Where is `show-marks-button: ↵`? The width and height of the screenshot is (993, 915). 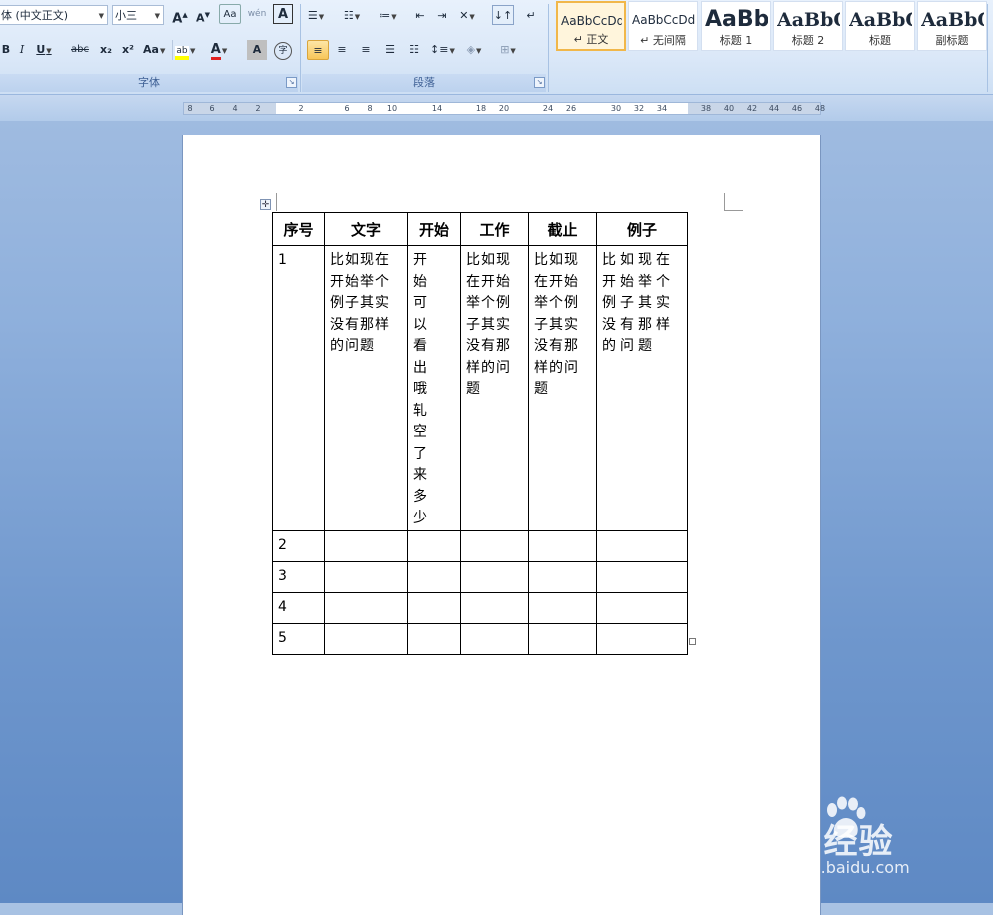
show-marks-button: ↵ is located at coordinates (531, 16).